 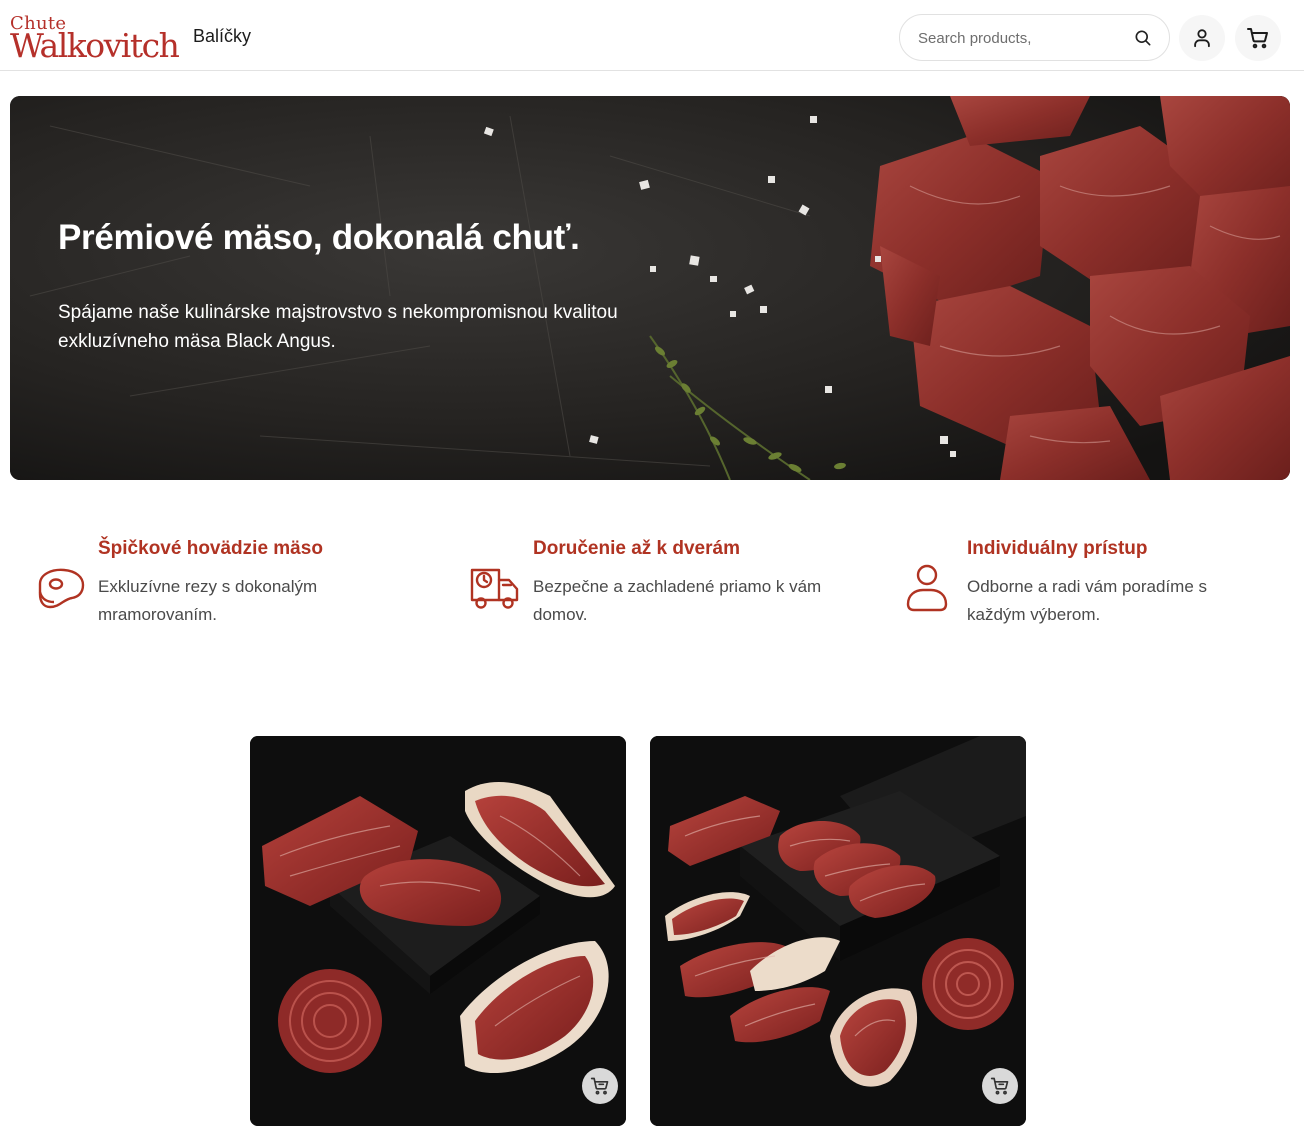 I want to click on hero-title: Prémiové mäso, dokonalá chuť., so click(x=319, y=237).